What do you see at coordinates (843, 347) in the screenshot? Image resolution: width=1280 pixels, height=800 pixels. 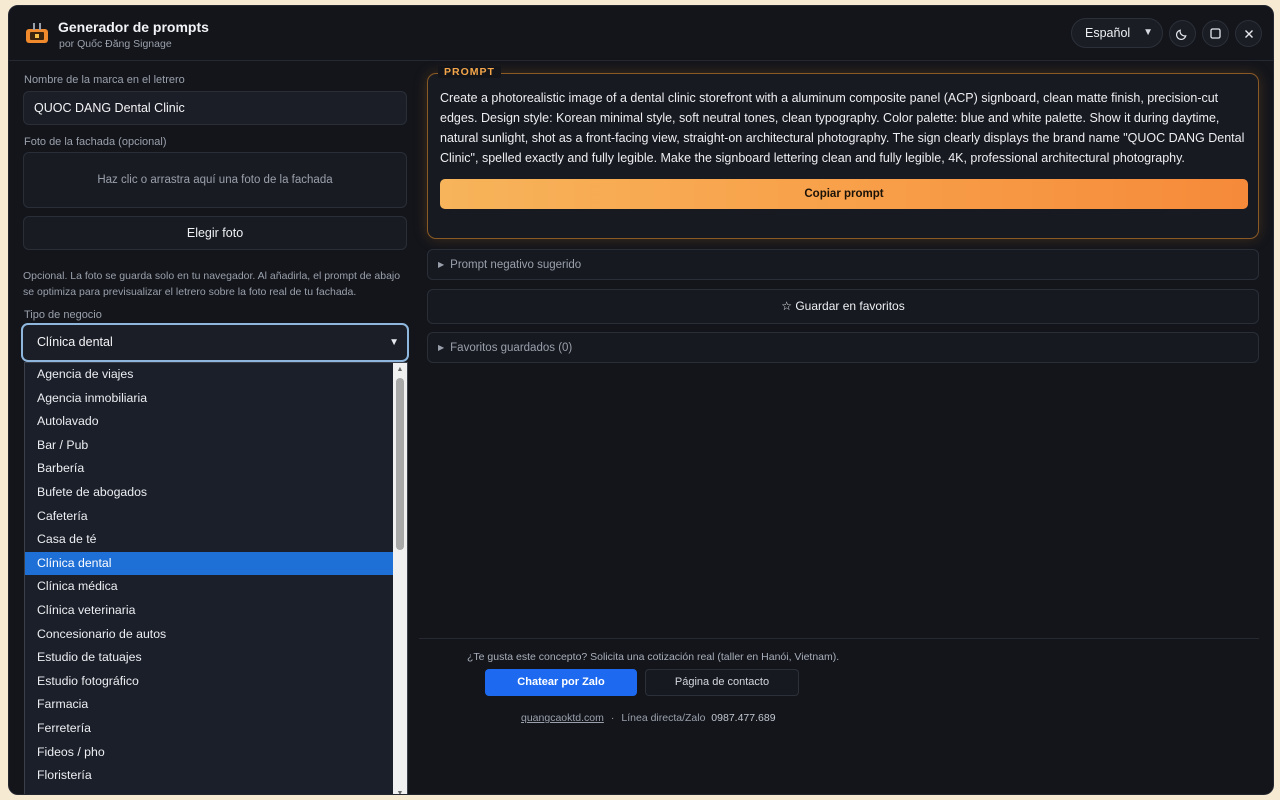 I see `saved-favorites-toggle: ▶ Favoritos guardados (0)` at bounding box center [843, 347].